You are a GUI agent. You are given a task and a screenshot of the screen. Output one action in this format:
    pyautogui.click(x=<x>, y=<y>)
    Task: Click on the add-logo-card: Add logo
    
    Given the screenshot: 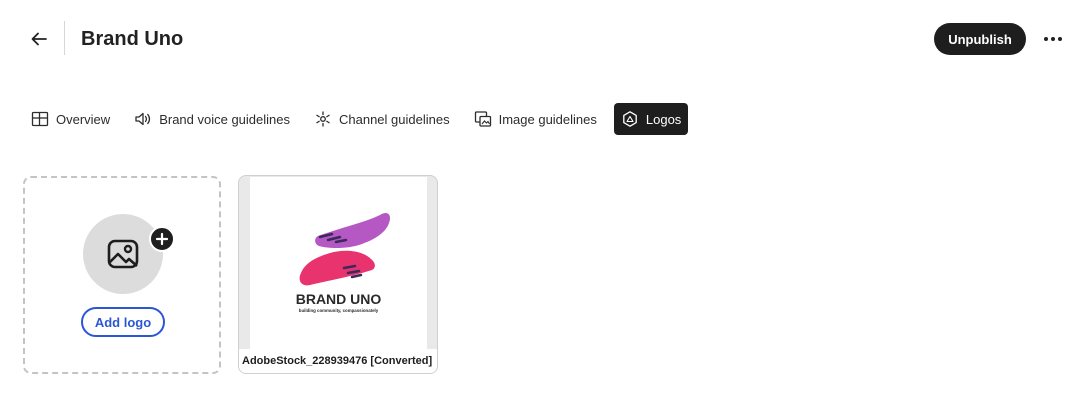 What is the action you would take?
    pyautogui.click(x=122, y=275)
    